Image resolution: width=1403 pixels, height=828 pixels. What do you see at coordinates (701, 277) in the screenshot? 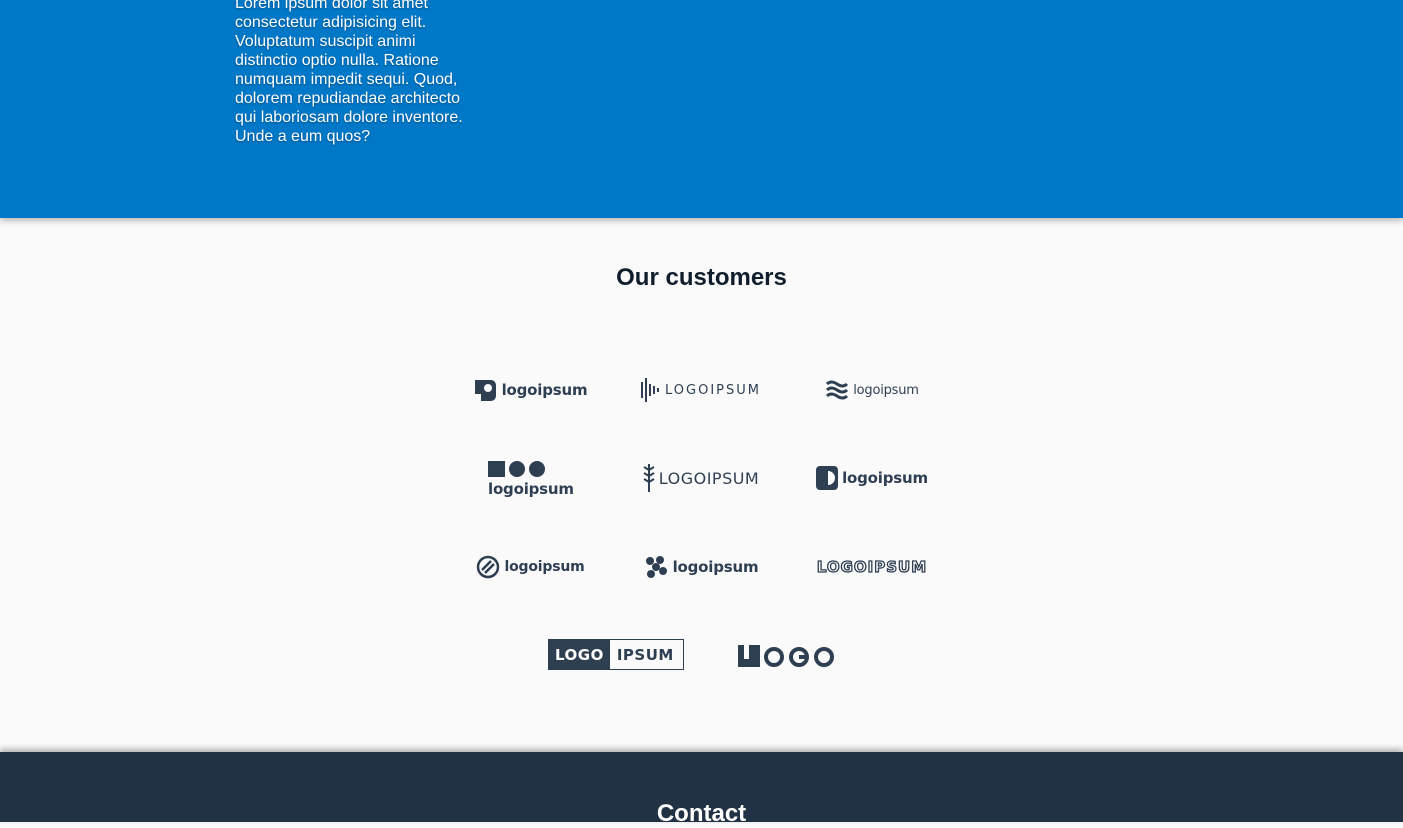
I see `customers-section-title: Our customers` at bounding box center [701, 277].